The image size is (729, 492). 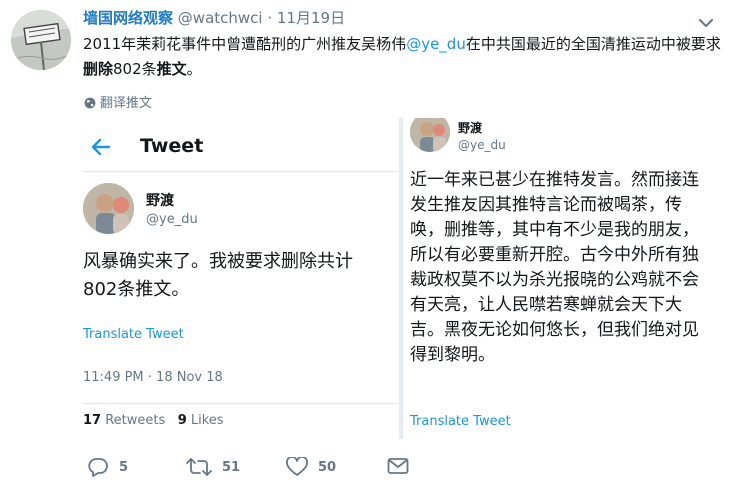 I want to click on tweet-text-bold: 删除, so click(x=98, y=69).